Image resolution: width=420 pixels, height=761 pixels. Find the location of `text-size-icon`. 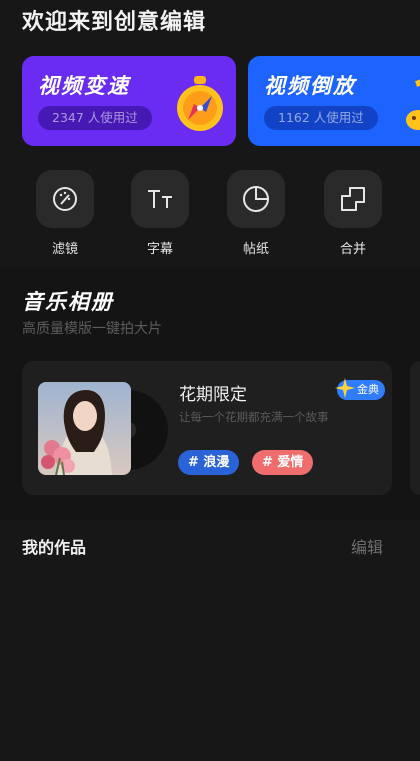

text-size-icon is located at coordinates (160, 199).